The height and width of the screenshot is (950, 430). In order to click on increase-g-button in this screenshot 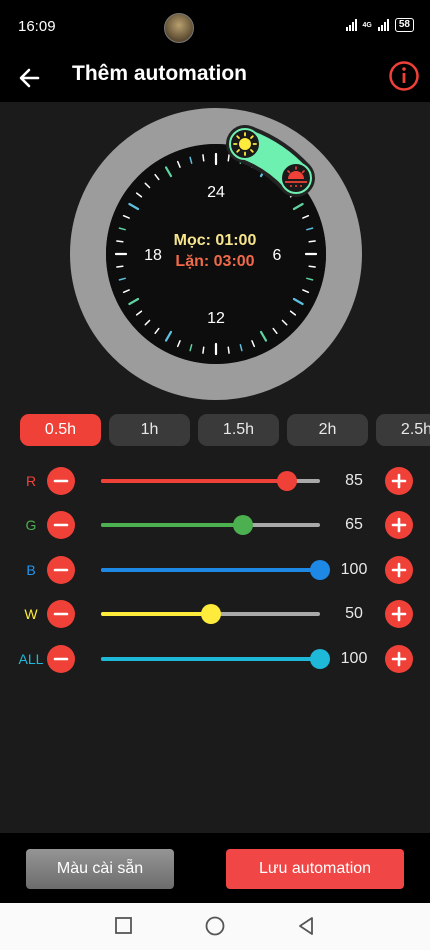, I will do `click(399, 525)`.